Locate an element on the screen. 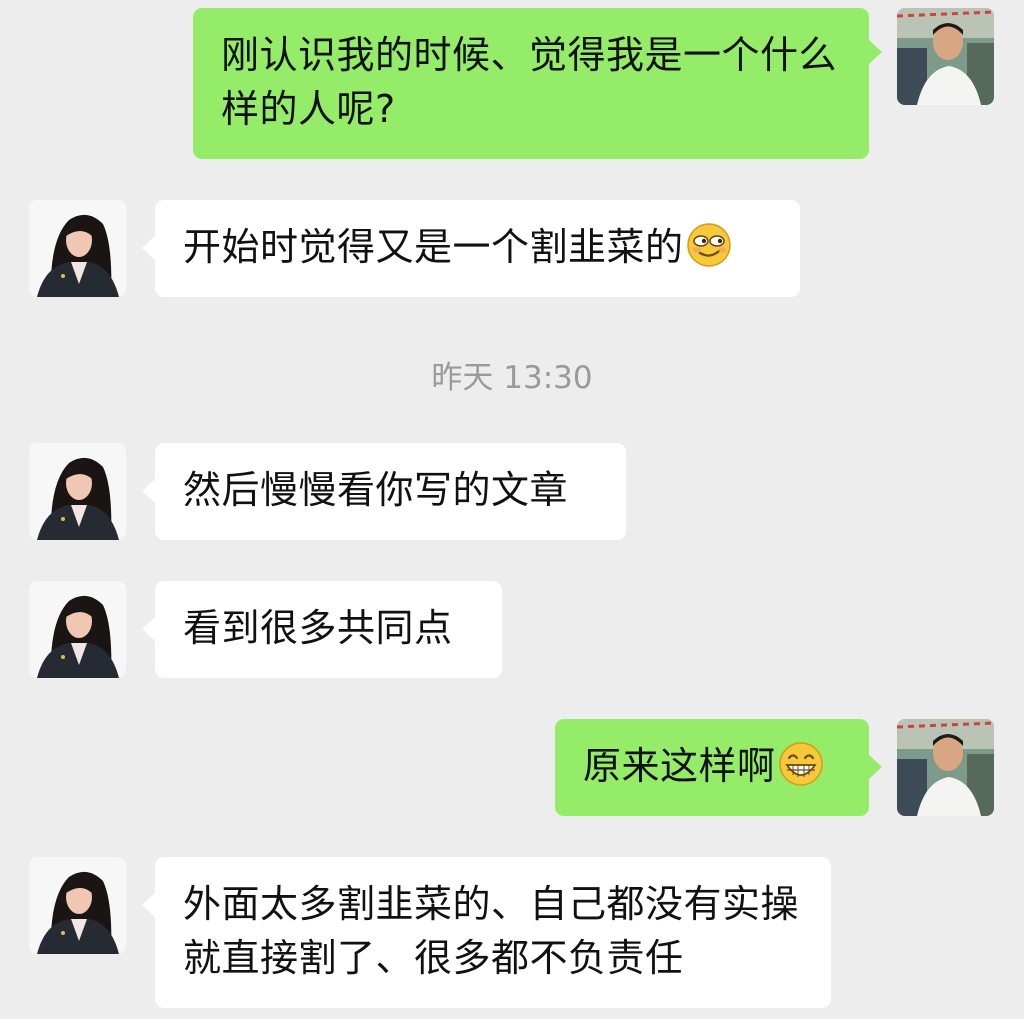 The height and width of the screenshot is (1019, 1024). message-text: 然后慢慢看你写的文章 is located at coordinates (376, 490).